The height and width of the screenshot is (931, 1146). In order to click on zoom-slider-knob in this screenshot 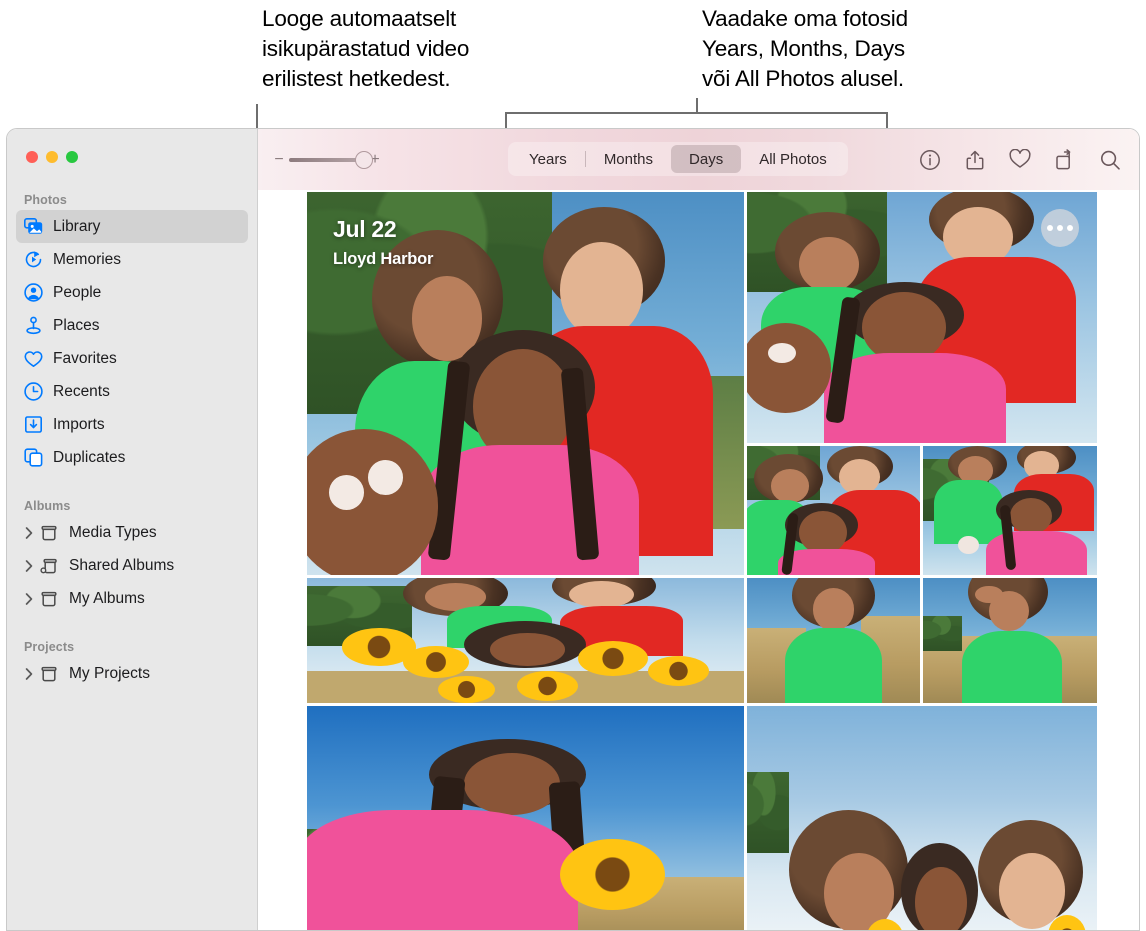, I will do `click(364, 159)`.